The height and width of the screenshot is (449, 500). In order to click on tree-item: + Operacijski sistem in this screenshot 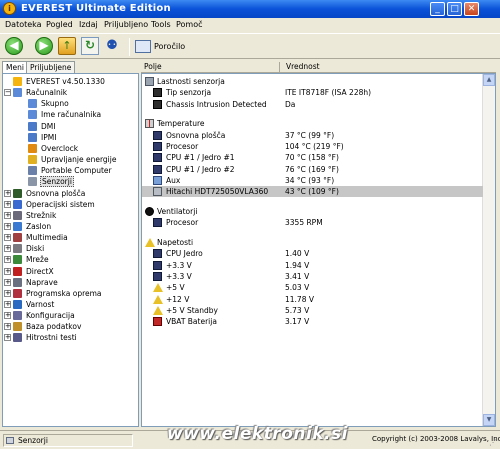, I will do `click(70, 204)`.